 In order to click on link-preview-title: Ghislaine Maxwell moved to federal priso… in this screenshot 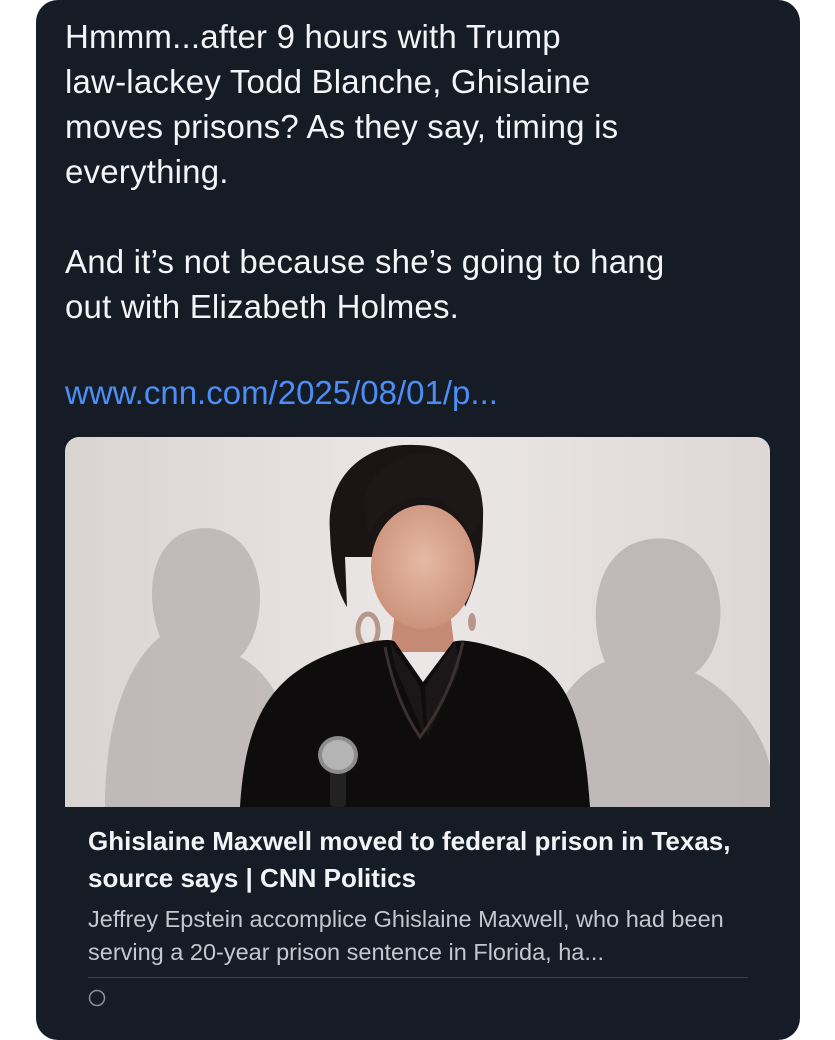, I will do `click(418, 860)`.